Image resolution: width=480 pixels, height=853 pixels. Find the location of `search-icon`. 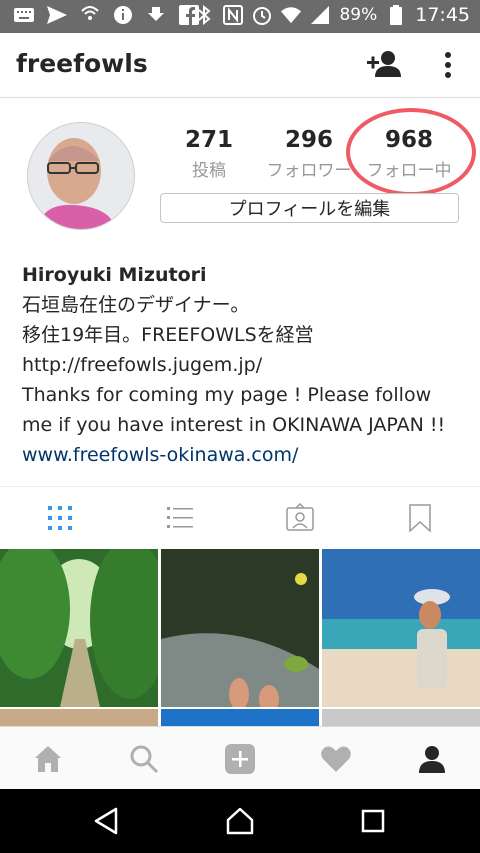

search-icon is located at coordinates (144, 759).